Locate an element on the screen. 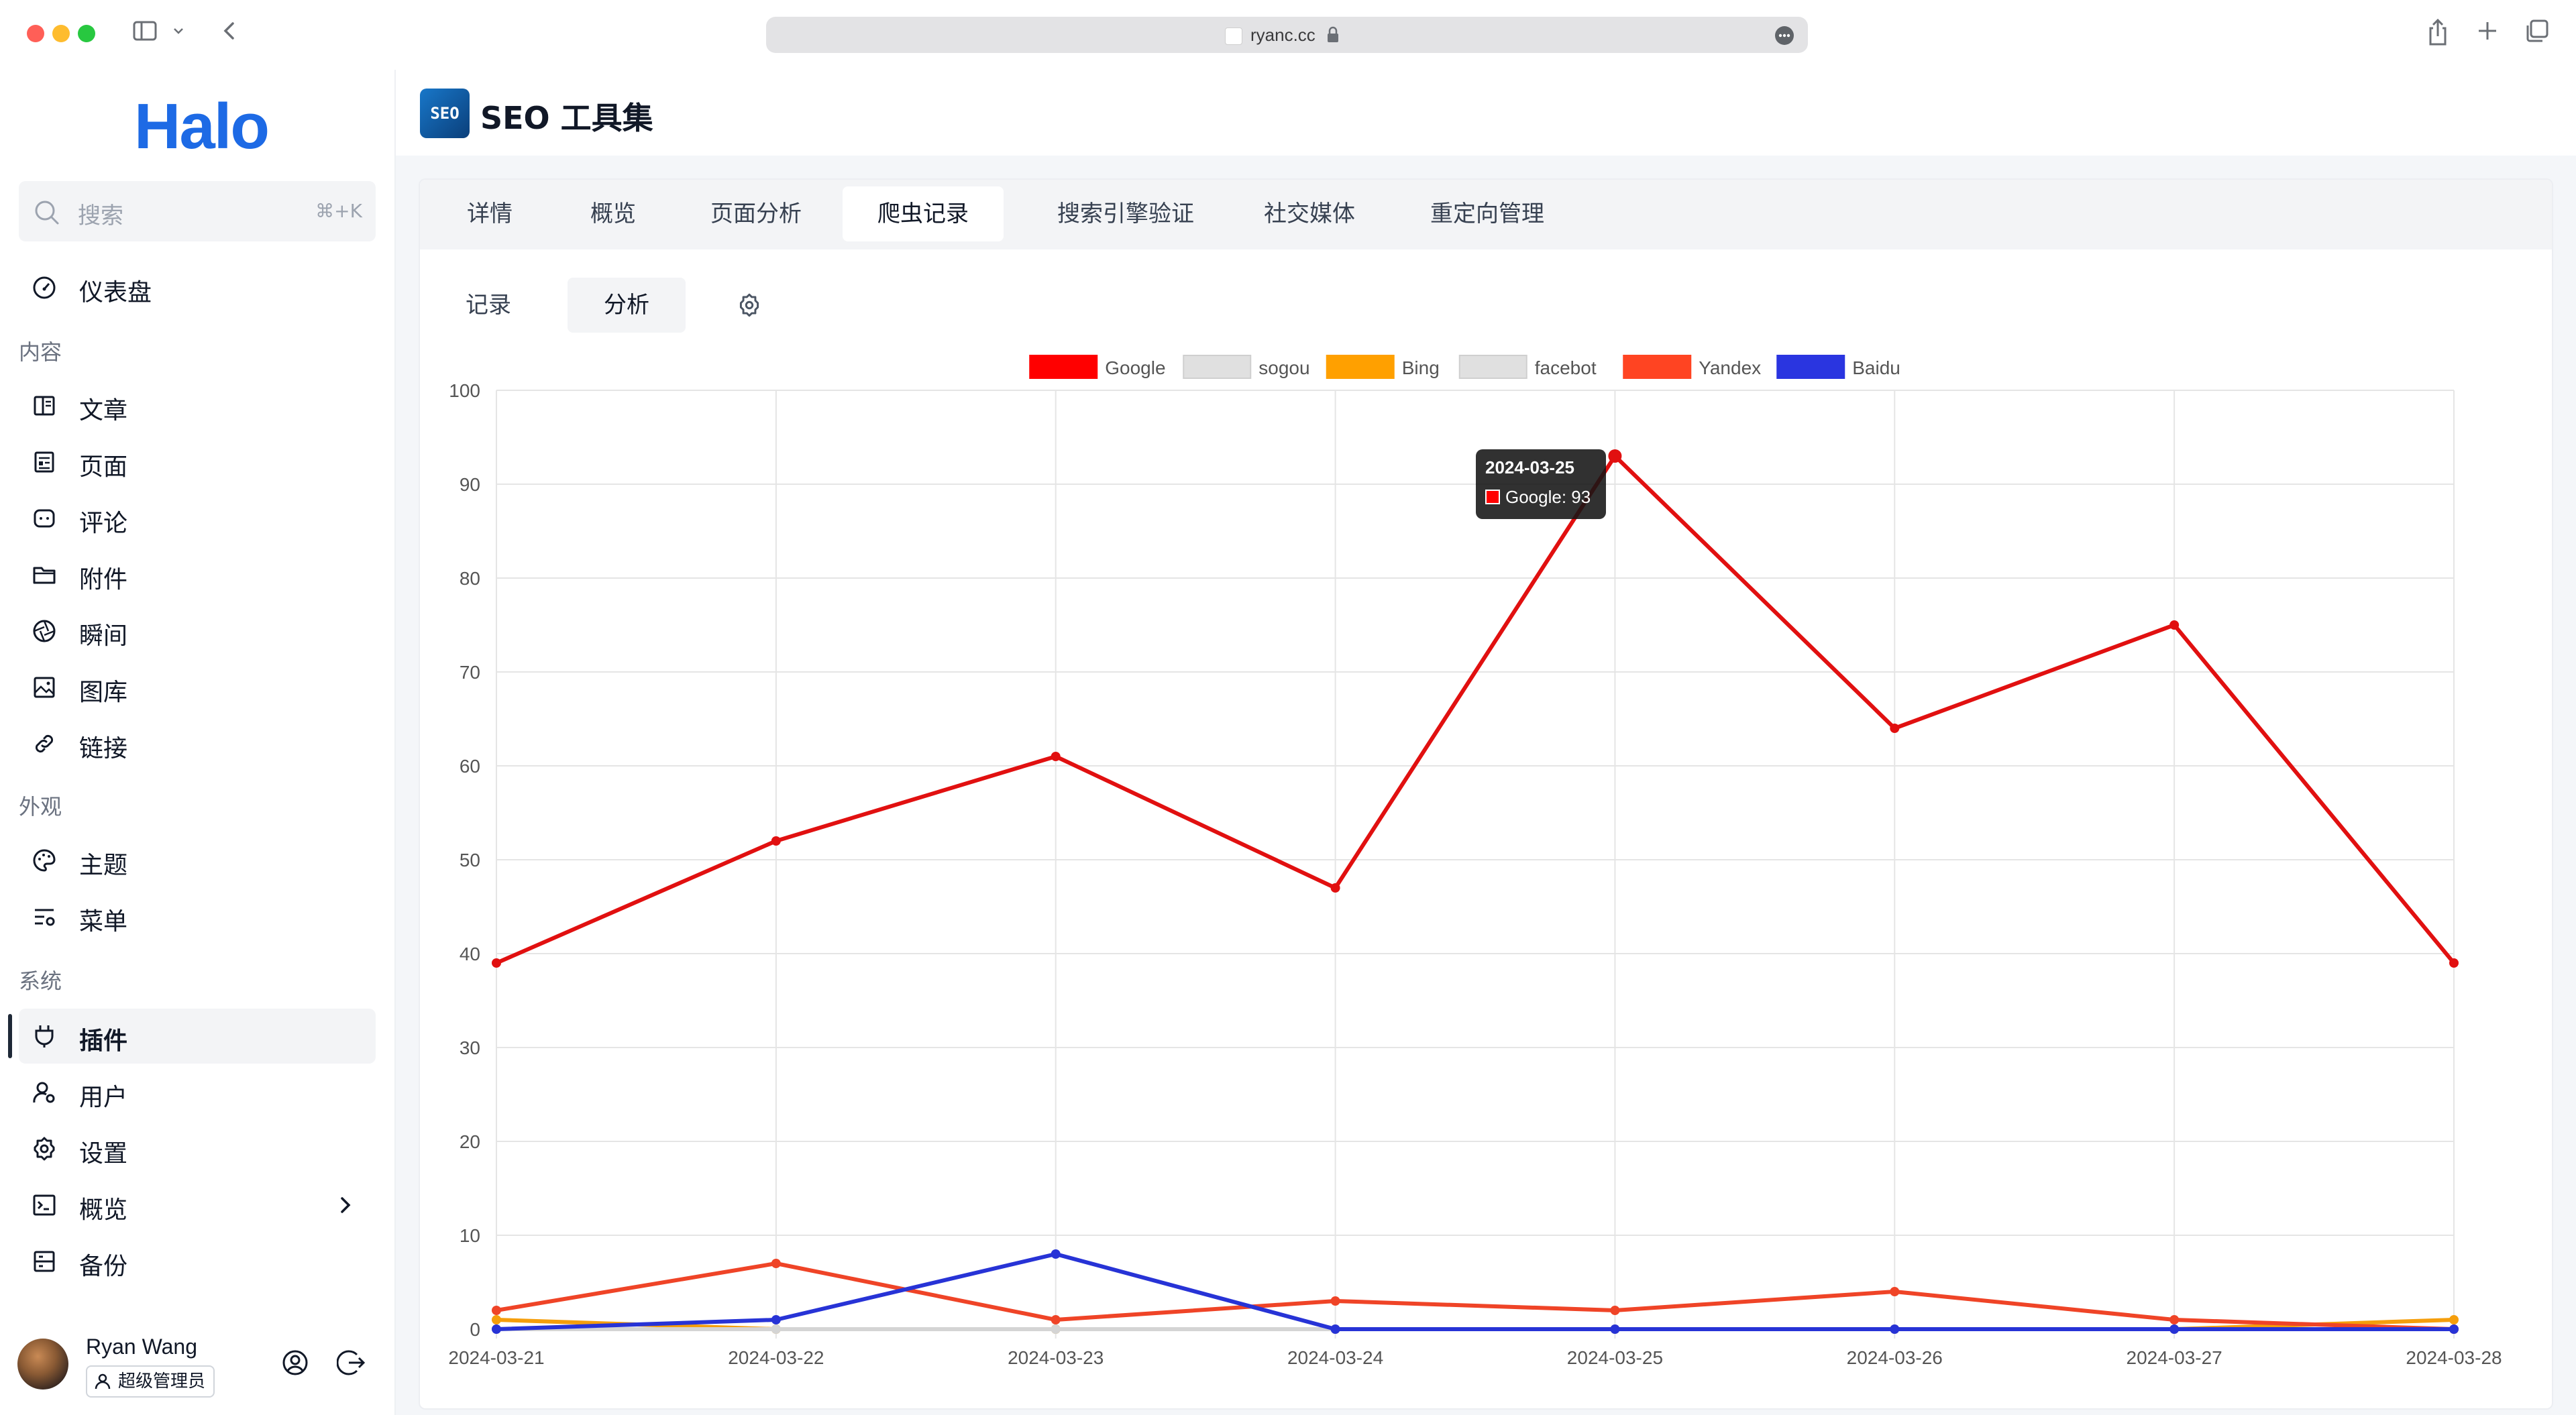 The height and width of the screenshot is (1415, 2576). legend-label: Yandex is located at coordinates (1730, 367).